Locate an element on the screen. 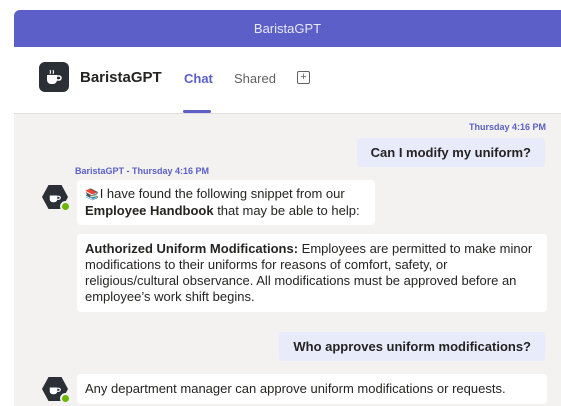 The image size is (561, 406). user-message: Who approves uniform modifications? is located at coordinates (412, 346).